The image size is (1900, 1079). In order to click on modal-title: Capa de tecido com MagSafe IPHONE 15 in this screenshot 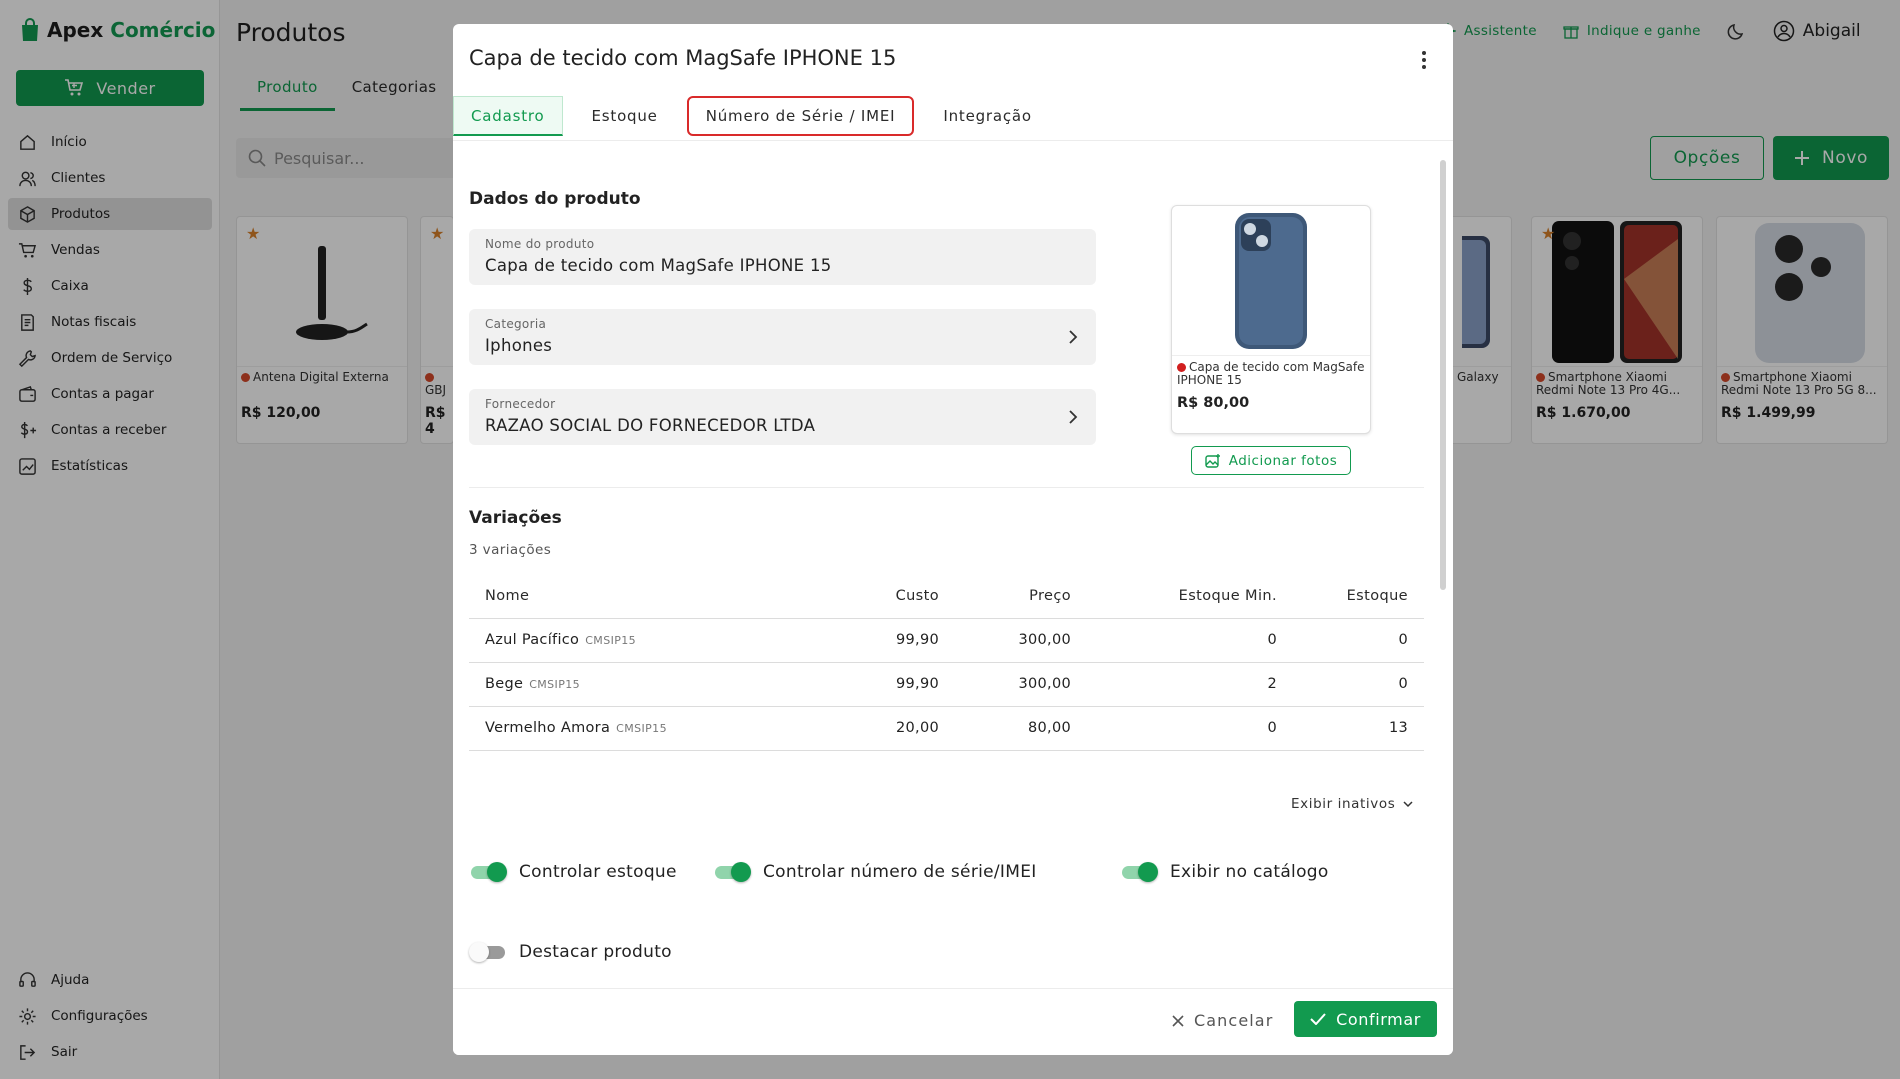, I will do `click(683, 58)`.